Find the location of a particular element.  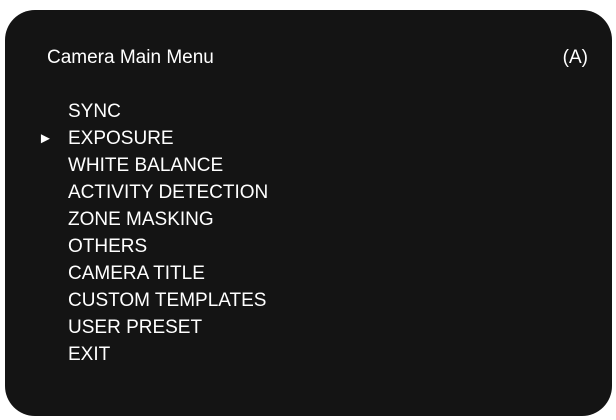

menu-item-label: USER PRESET is located at coordinates (135, 327).